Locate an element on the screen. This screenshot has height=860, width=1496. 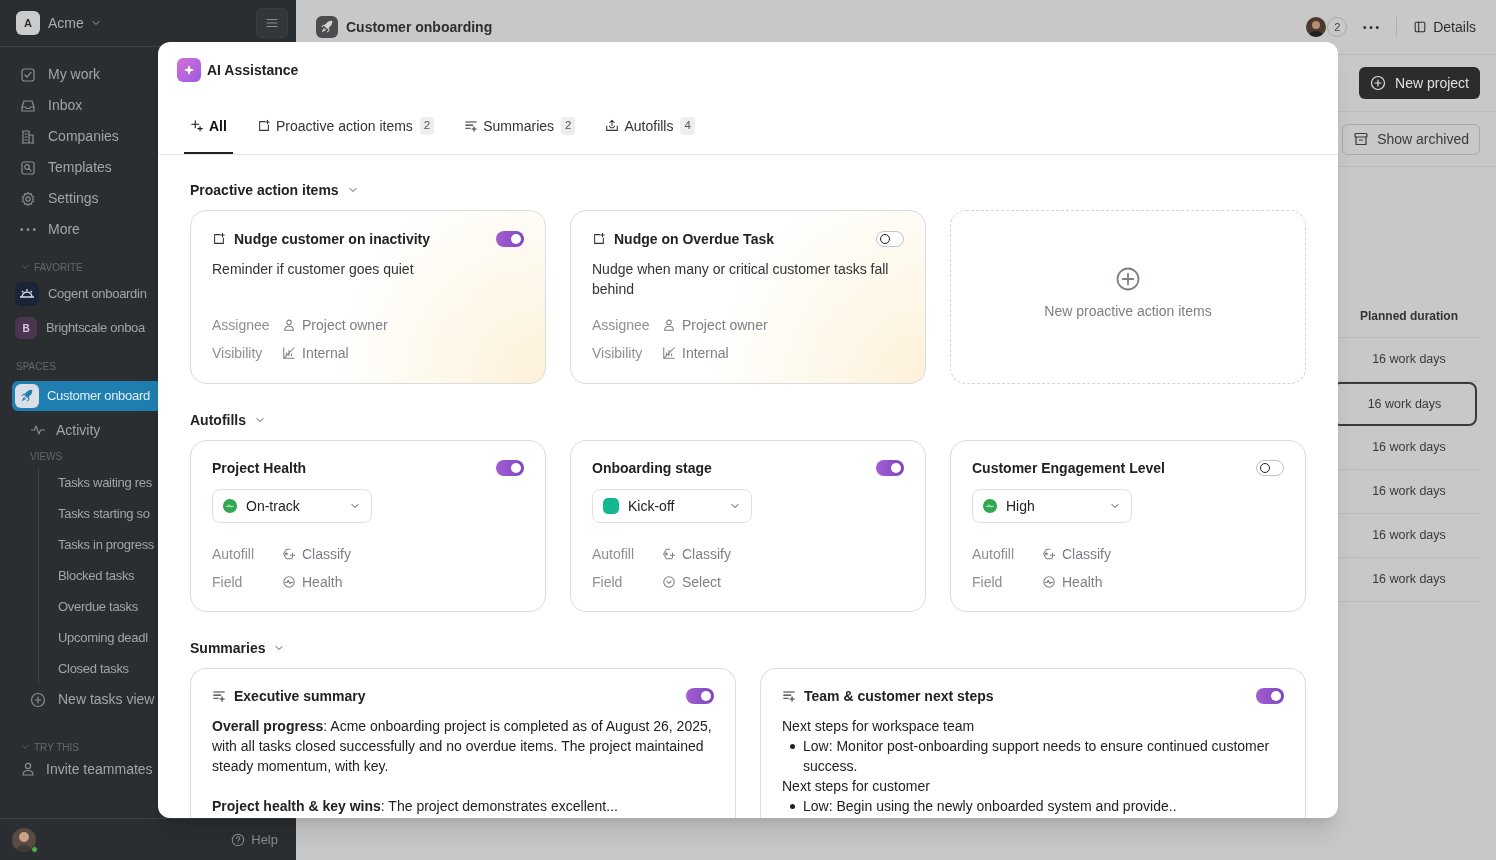
card-title: Project Health is located at coordinates (259, 468).